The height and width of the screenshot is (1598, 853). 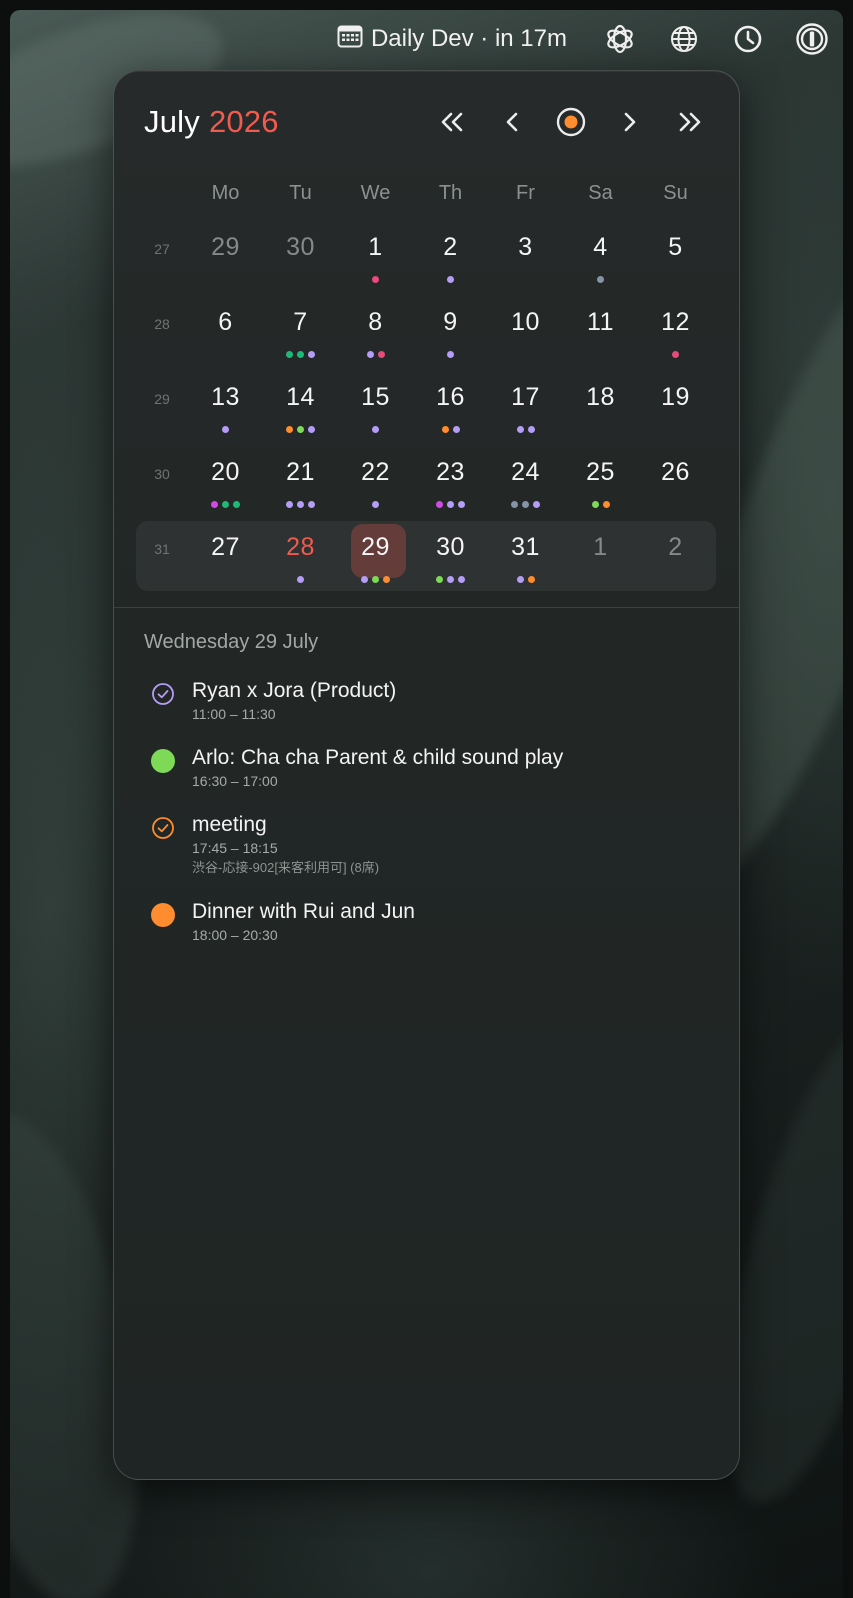 I want to click on day-cell: 26, so click(x=675, y=477).